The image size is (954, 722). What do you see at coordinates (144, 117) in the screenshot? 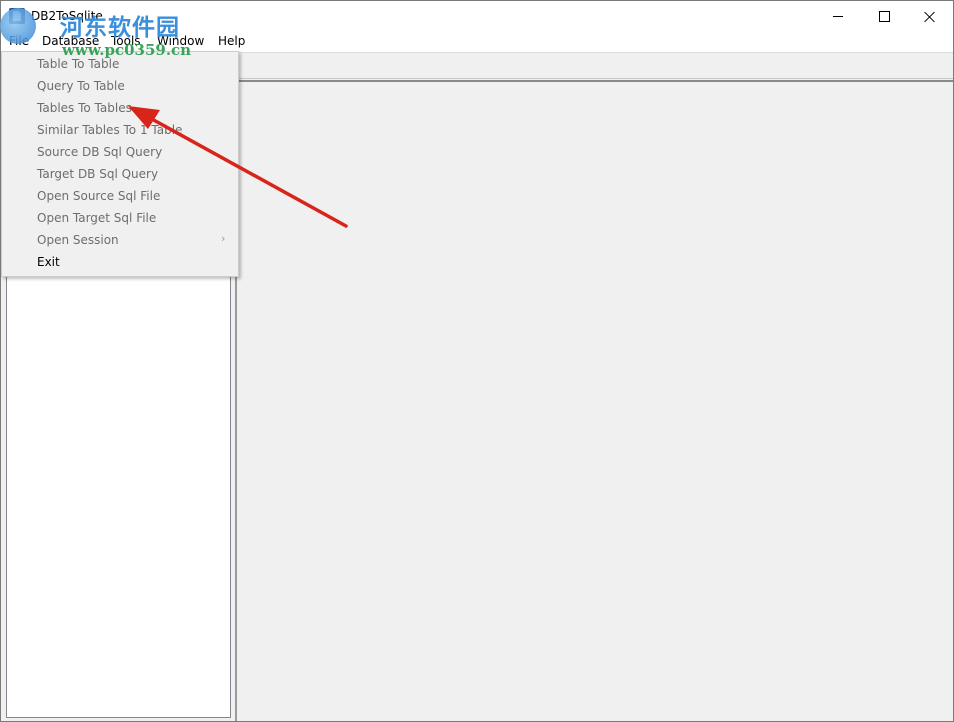
I see `arrow-head-icon` at bounding box center [144, 117].